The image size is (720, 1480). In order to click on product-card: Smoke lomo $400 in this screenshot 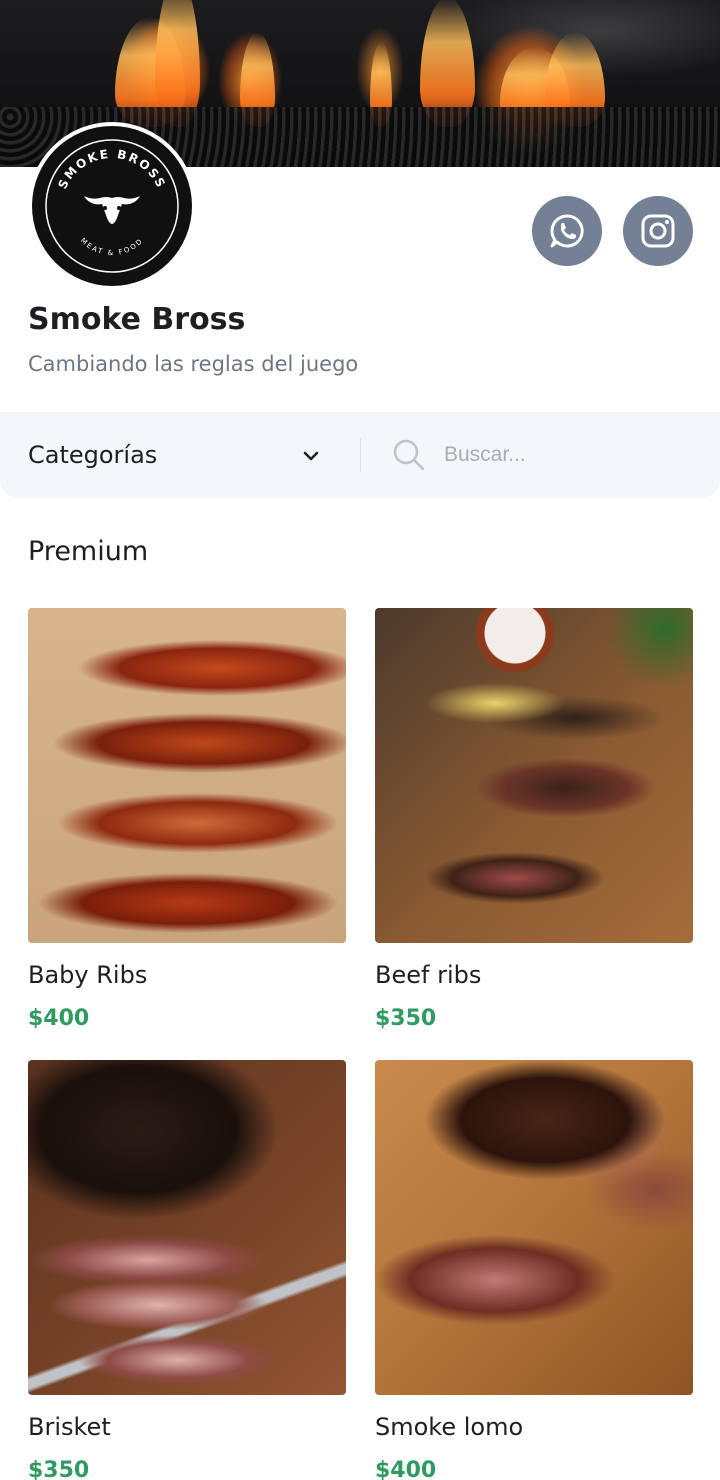, I will do `click(534, 1270)`.